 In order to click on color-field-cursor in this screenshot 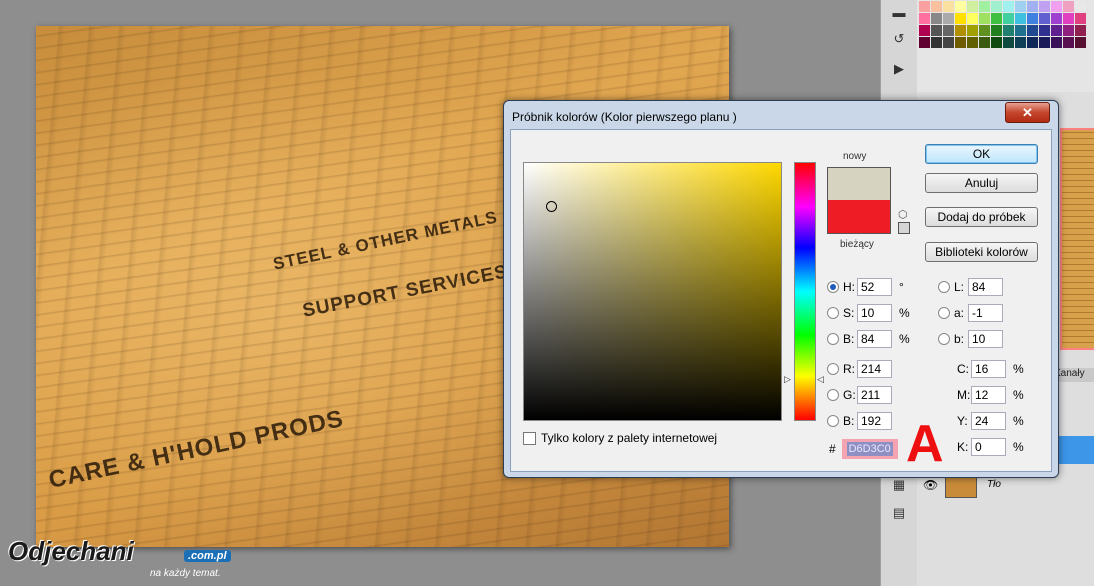, I will do `click(551, 206)`.